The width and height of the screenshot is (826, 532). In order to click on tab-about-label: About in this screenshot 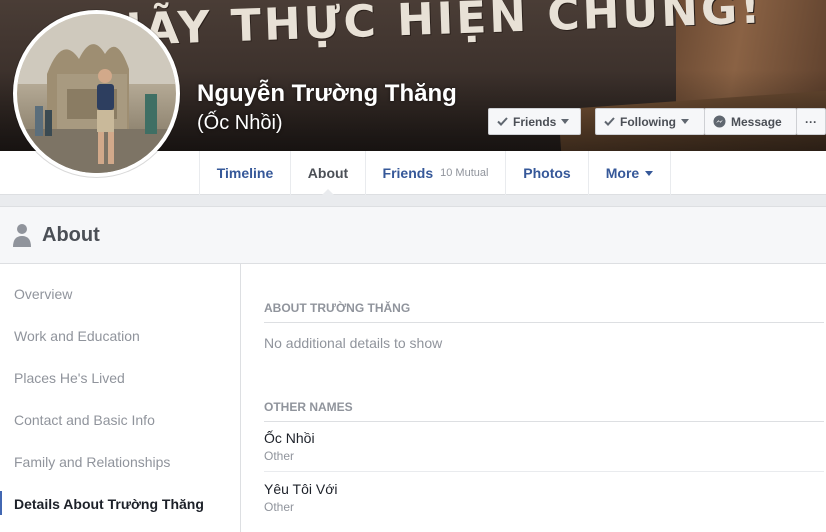, I will do `click(328, 173)`.